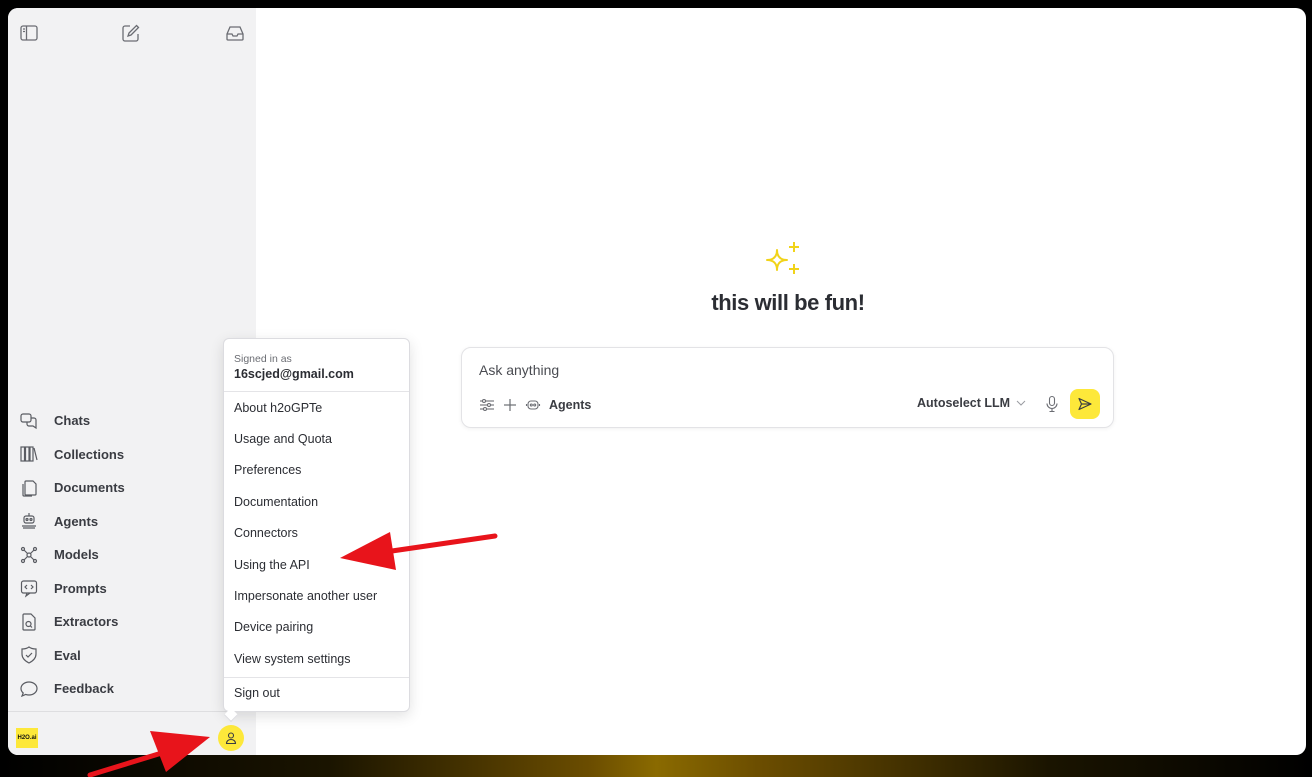 The image size is (1312, 777). I want to click on menu-item-sign-out: Sign out, so click(316, 693).